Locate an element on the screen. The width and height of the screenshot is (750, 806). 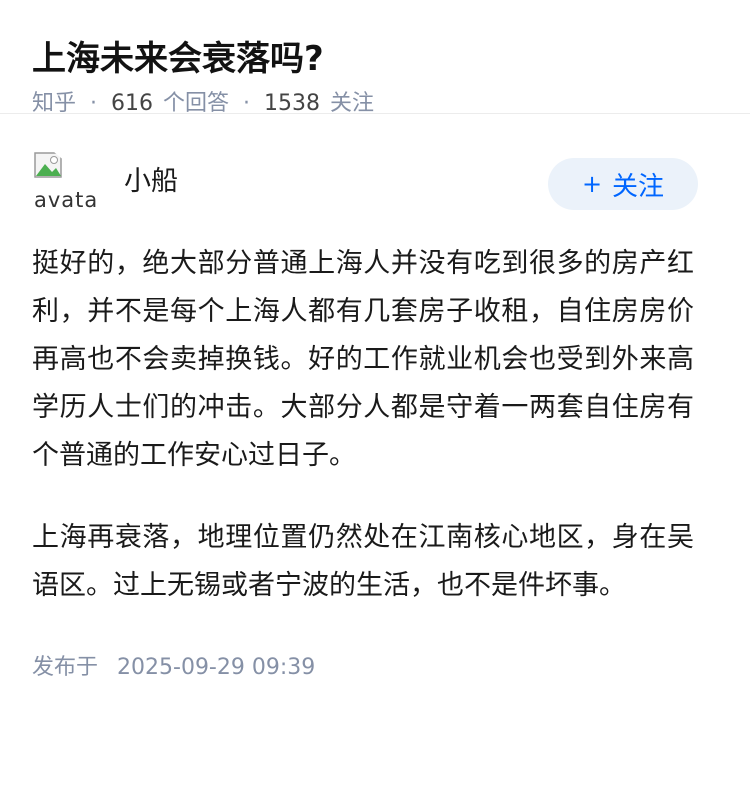
source-label: 知乎 is located at coordinates (54, 103).